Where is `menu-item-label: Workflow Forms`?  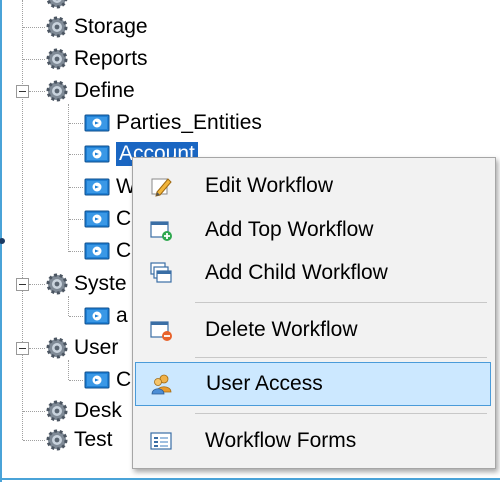 menu-item-label: Workflow Forms is located at coordinates (281, 440).